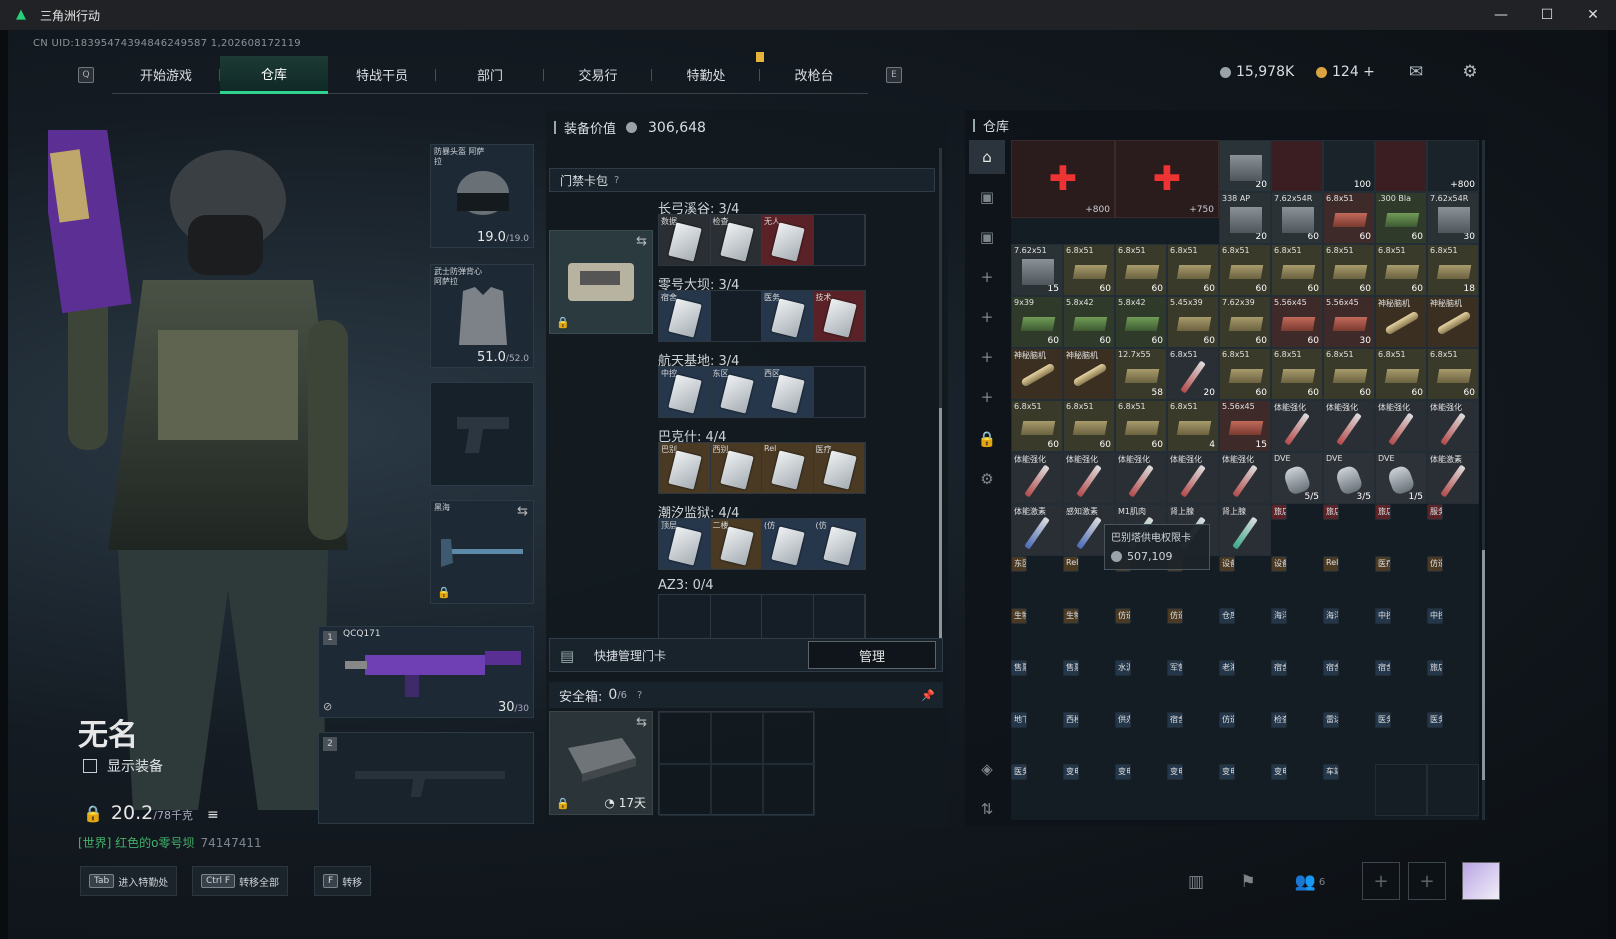 The width and height of the screenshot is (1616, 939). I want to click on stash-item: 老港, so click(1227, 668).